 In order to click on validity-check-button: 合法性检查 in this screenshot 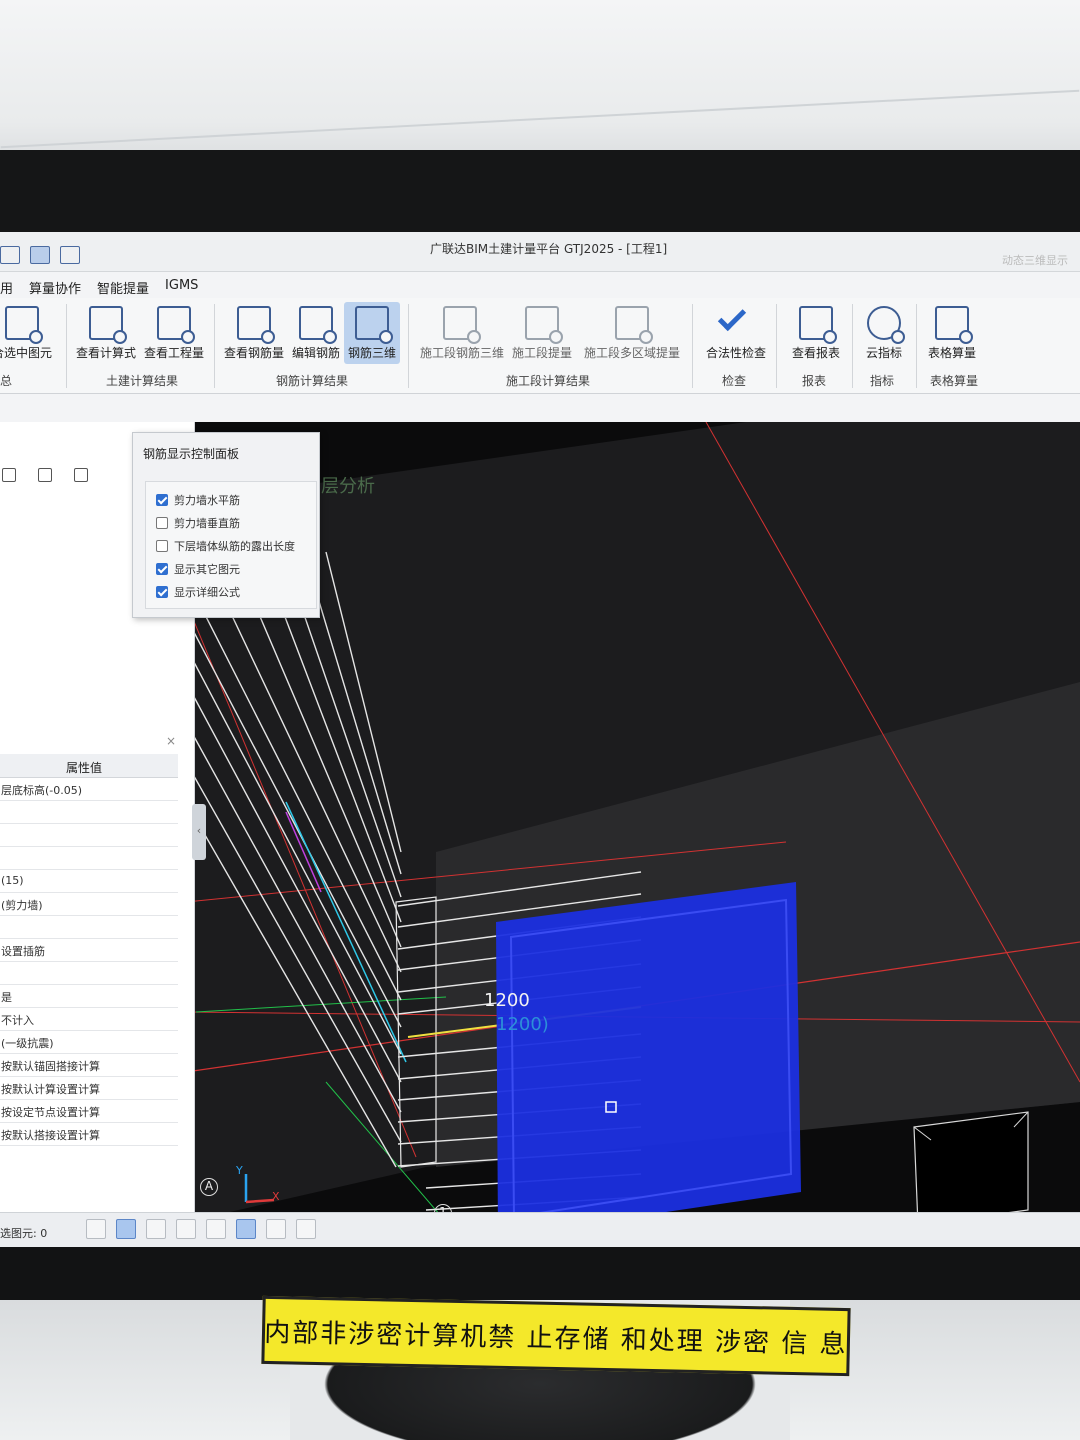, I will do `click(736, 333)`.